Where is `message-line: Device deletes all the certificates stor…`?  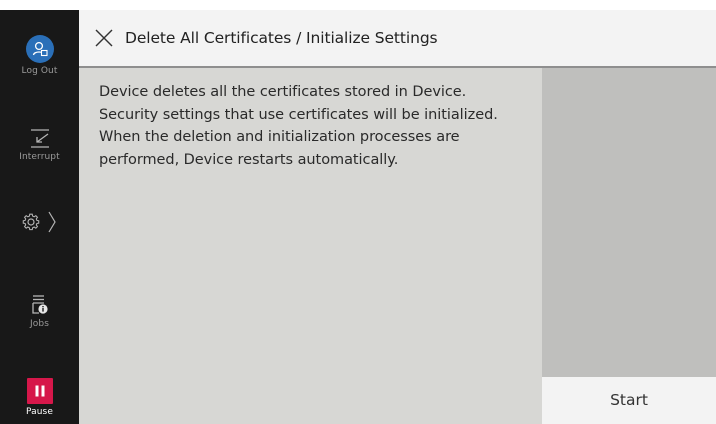
message-line: Device deletes all the certificates stor… is located at coordinates (283, 92).